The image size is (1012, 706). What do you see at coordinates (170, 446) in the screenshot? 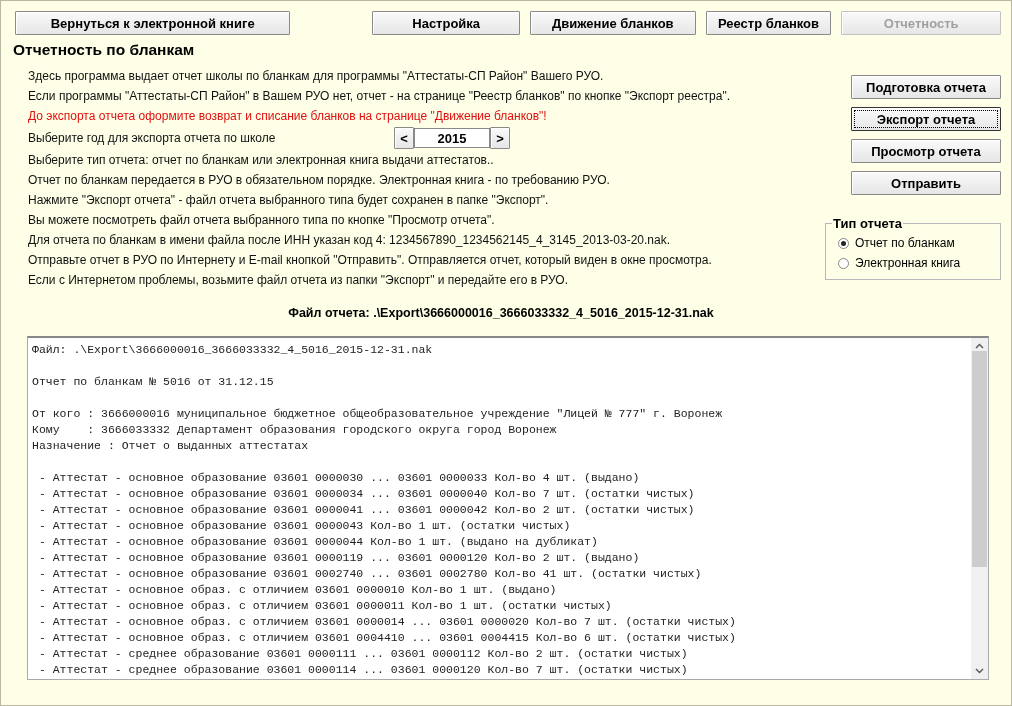
I see `report-line: Назначение : Отчет о выданных аттестатах` at bounding box center [170, 446].